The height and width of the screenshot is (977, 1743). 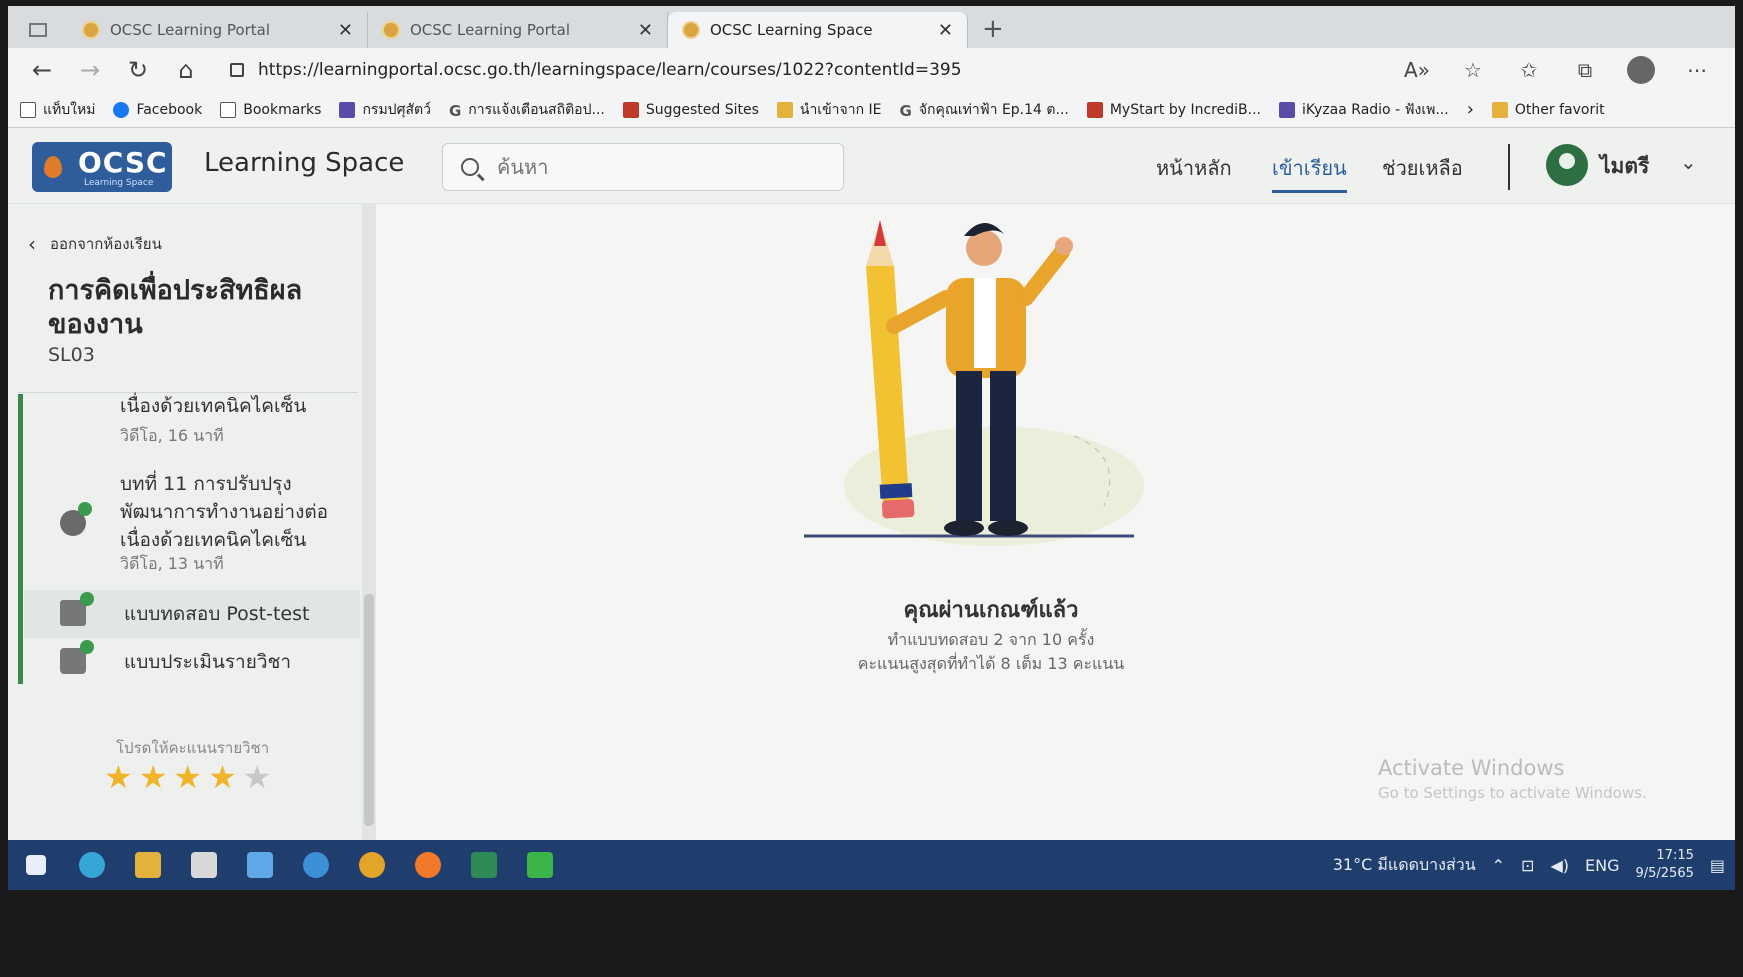 What do you see at coordinates (42, 70) in the screenshot?
I see `back-icon: ←` at bounding box center [42, 70].